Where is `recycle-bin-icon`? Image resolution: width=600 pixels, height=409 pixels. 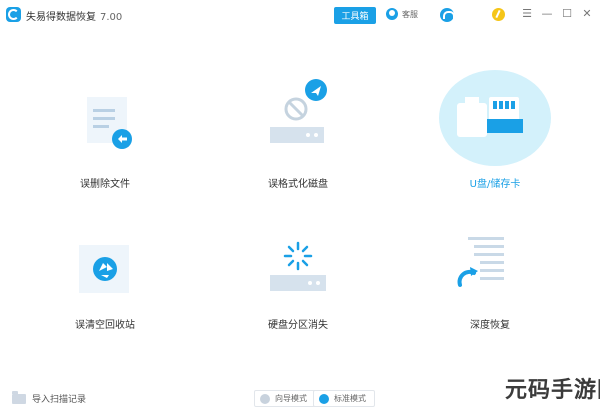 recycle-bin-icon is located at coordinates (104, 269).